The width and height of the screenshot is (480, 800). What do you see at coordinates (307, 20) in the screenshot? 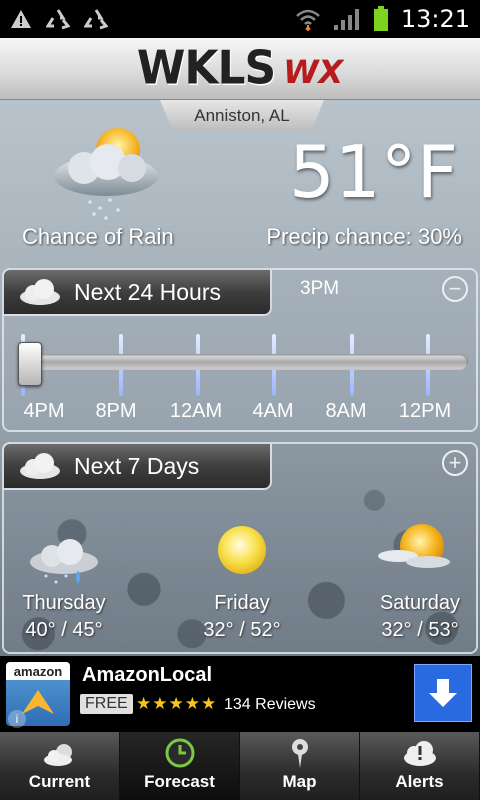
I see `wifi-icon` at bounding box center [307, 20].